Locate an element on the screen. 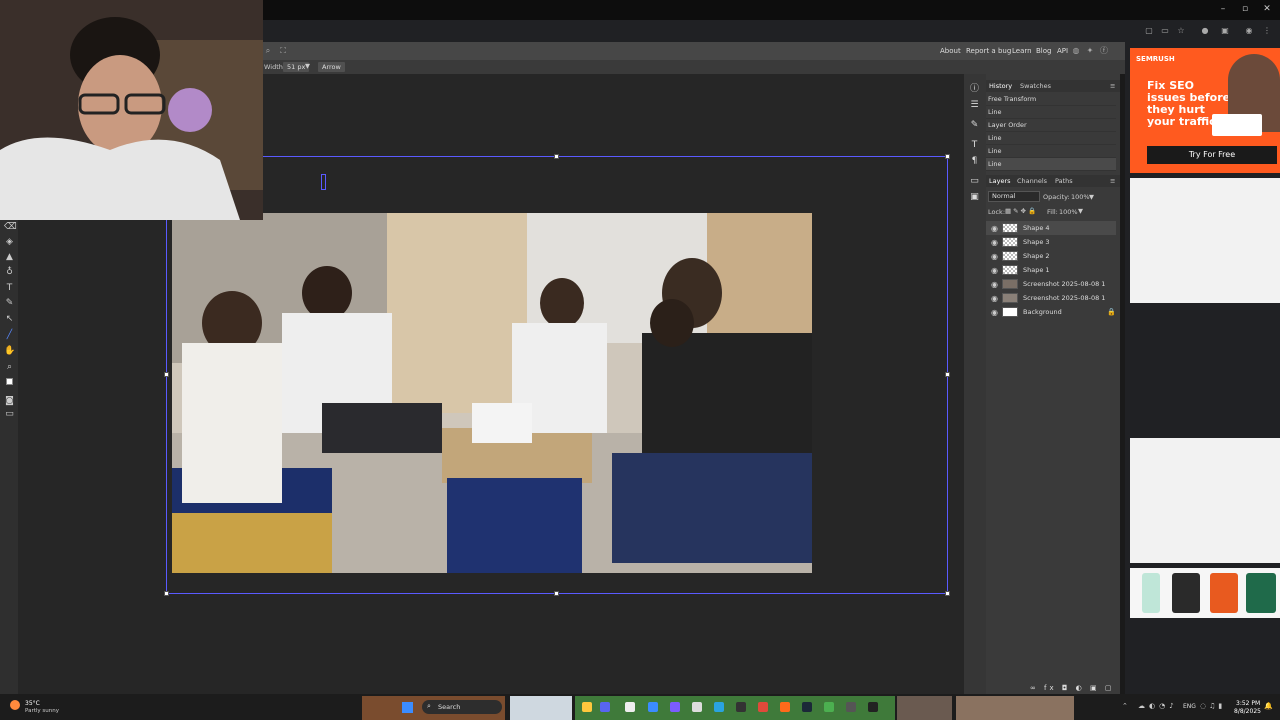 The height and width of the screenshot is (720, 1280). discord-icon is located at coordinates (605, 707).